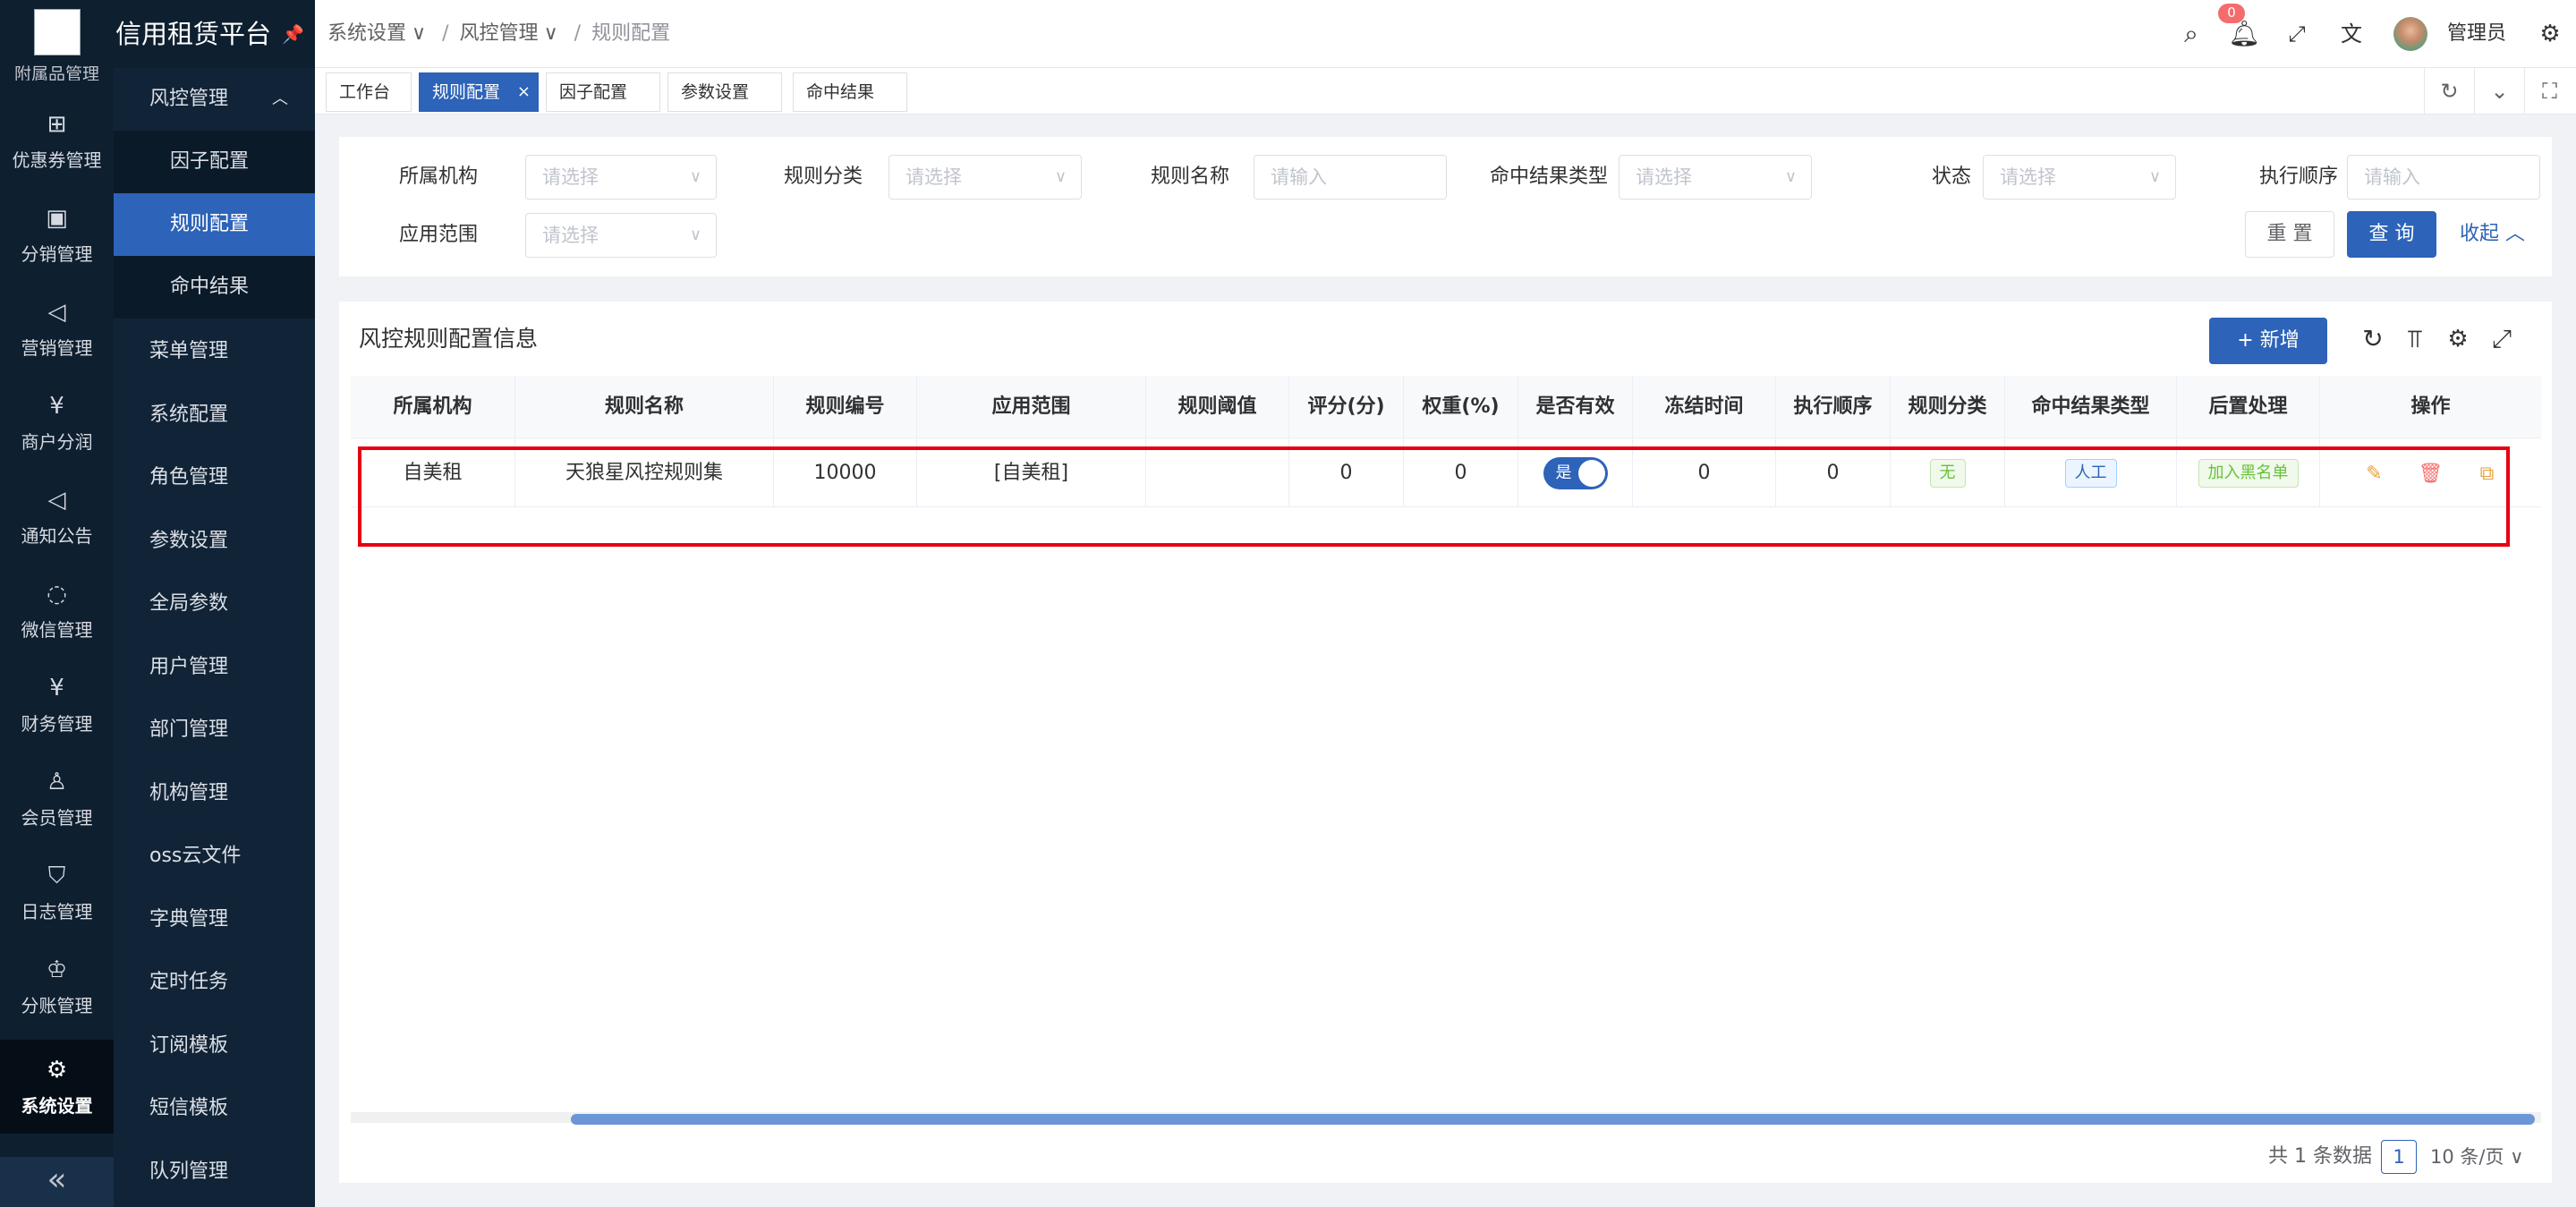 This screenshot has height=1207, width=2576. What do you see at coordinates (1461, 473) in the screenshot?
I see `cell-weight: 0` at bounding box center [1461, 473].